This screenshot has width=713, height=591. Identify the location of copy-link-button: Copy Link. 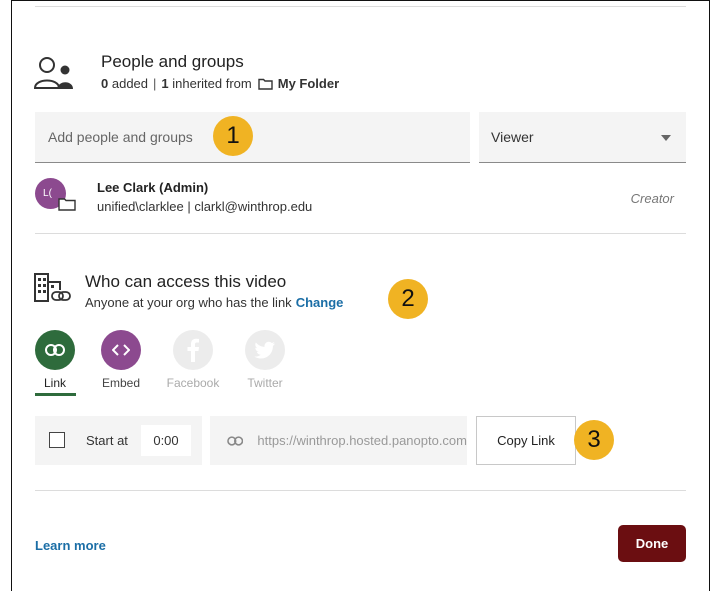
(526, 440).